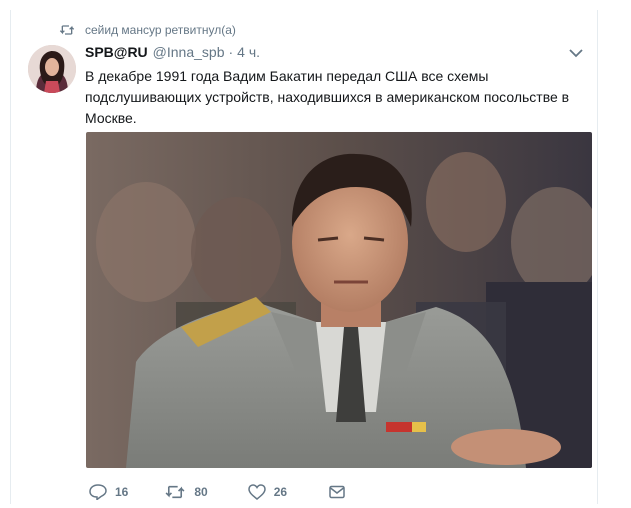 The width and height of the screenshot is (631, 508). I want to click on direct-message-button, so click(341, 492).